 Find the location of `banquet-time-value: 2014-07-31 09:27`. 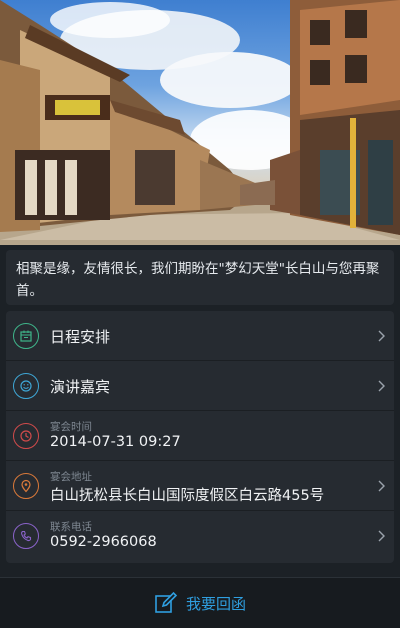

banquet-time-value: 2014-07-31 09:27 is located at coordinates (115, 442).